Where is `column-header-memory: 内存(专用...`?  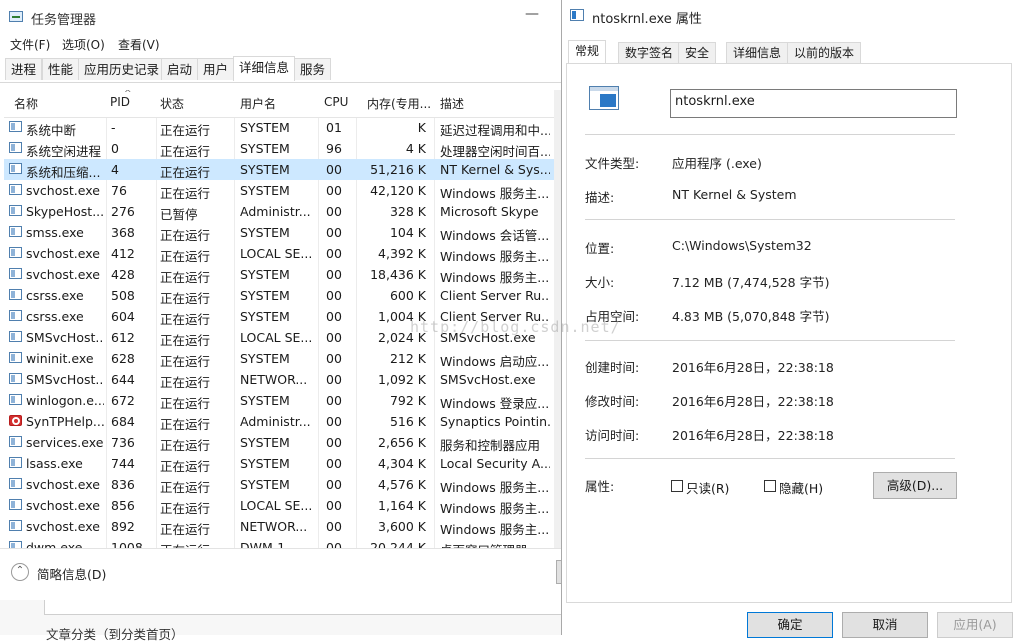 column-header-memory: 内存(专用... is located at coordinates (399, 103).